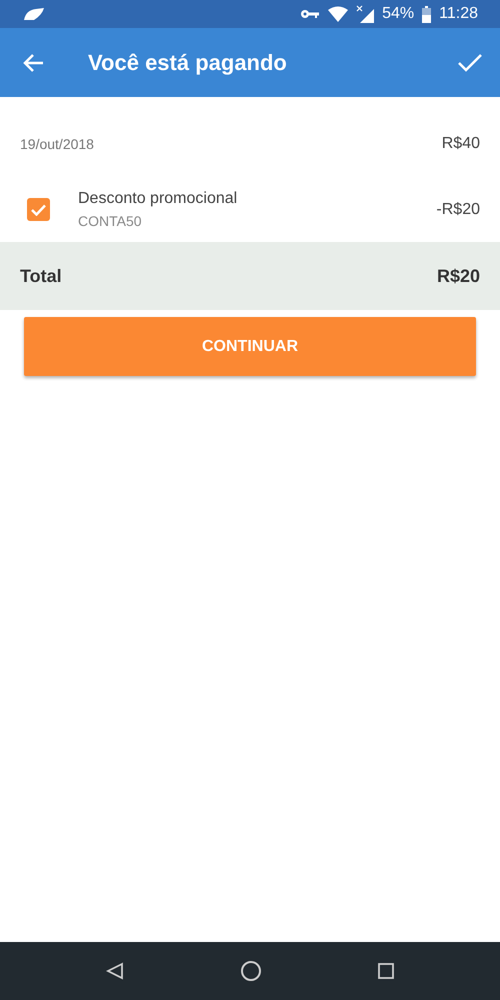 This screenshot has width=500, height=1000. I want to click on continue-button: CONTINUAR, so click(250, 346).